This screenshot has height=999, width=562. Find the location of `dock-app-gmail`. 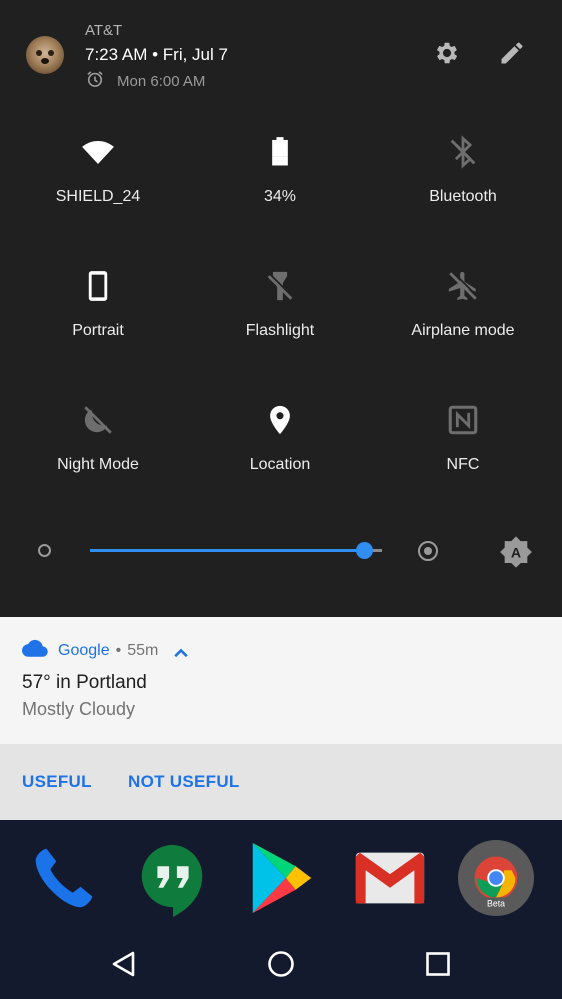

dock-app-gmail is located at coordinates (390, 878).